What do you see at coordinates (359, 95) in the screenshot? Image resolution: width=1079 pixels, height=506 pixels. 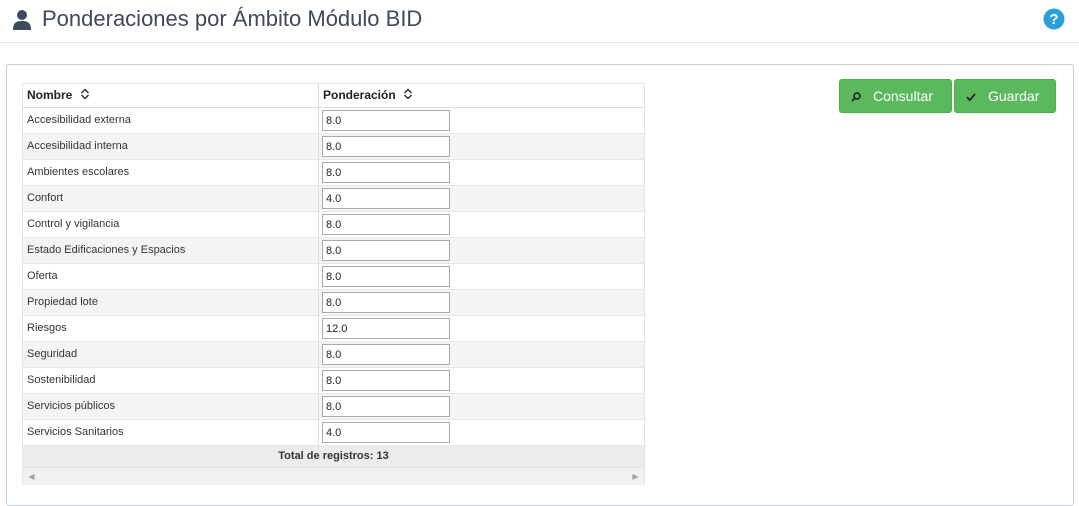 I see `column-label: Ponderación` at bounding box center [359, 95].